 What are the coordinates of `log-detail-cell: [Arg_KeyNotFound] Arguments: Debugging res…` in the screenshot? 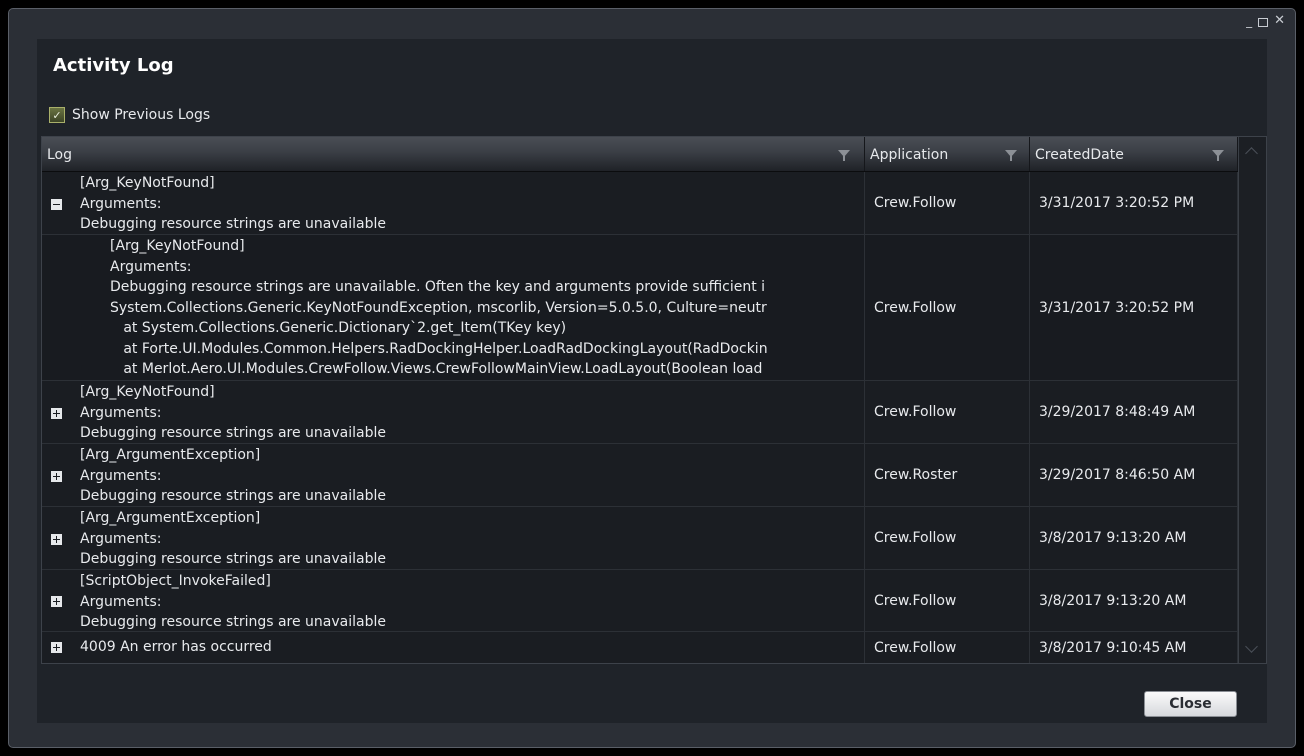 It's located at (453, 307).